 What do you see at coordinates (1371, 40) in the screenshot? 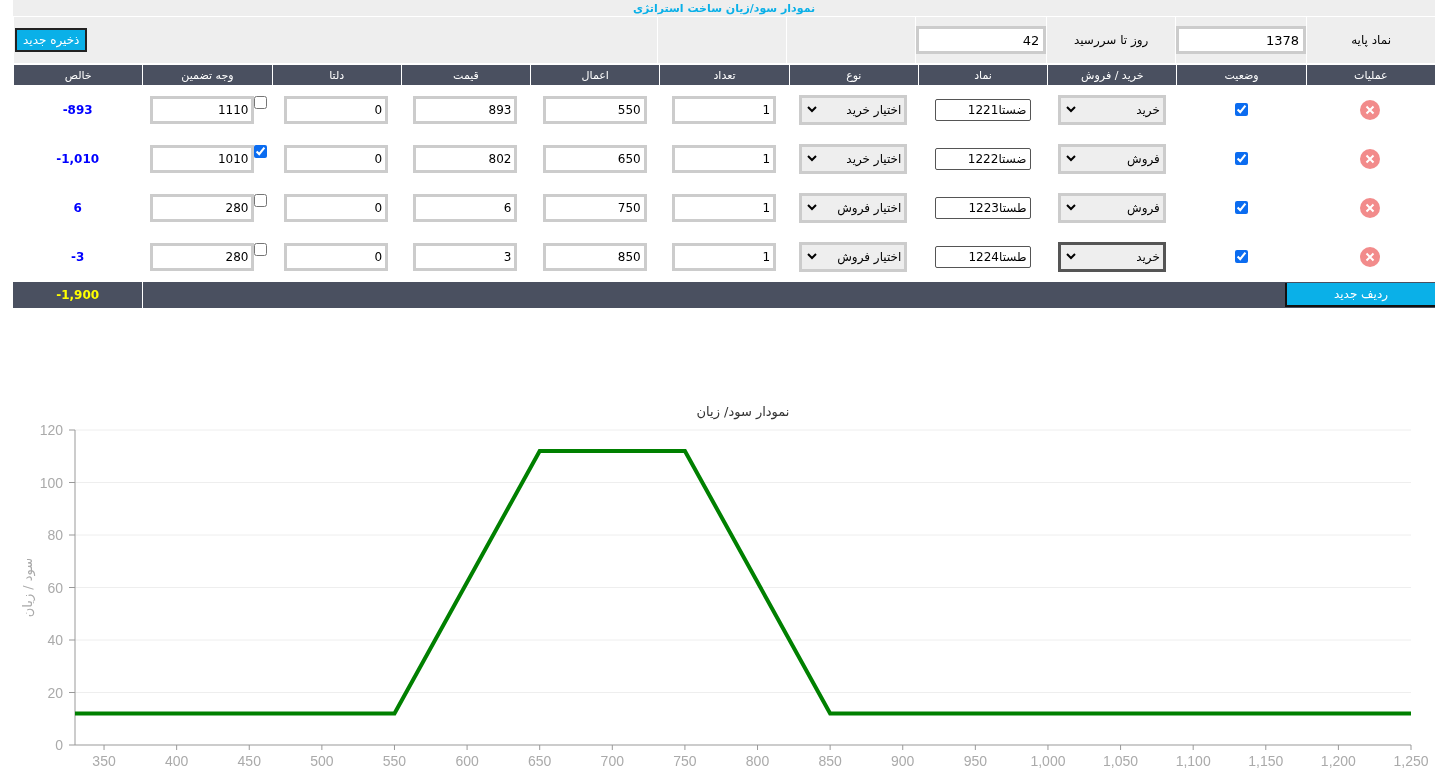
I see `field-label: نماد پایه` at bounding box center [1371, 40].